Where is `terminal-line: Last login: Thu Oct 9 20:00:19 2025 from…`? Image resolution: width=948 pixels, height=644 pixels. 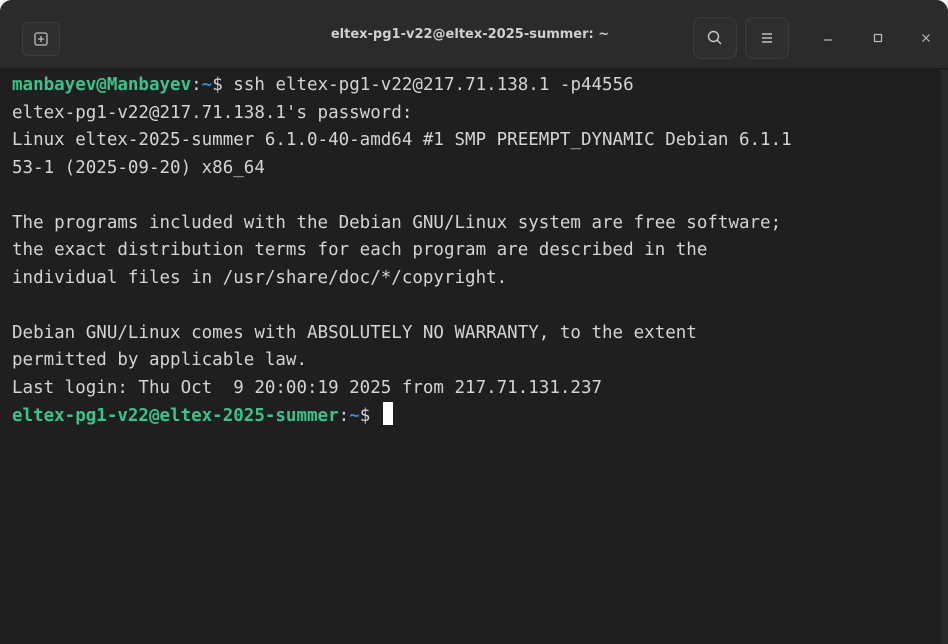
terminal-line: Last login: Thu Oct 9 20:00:19 2025 from… is located at coordinates (307, 387).